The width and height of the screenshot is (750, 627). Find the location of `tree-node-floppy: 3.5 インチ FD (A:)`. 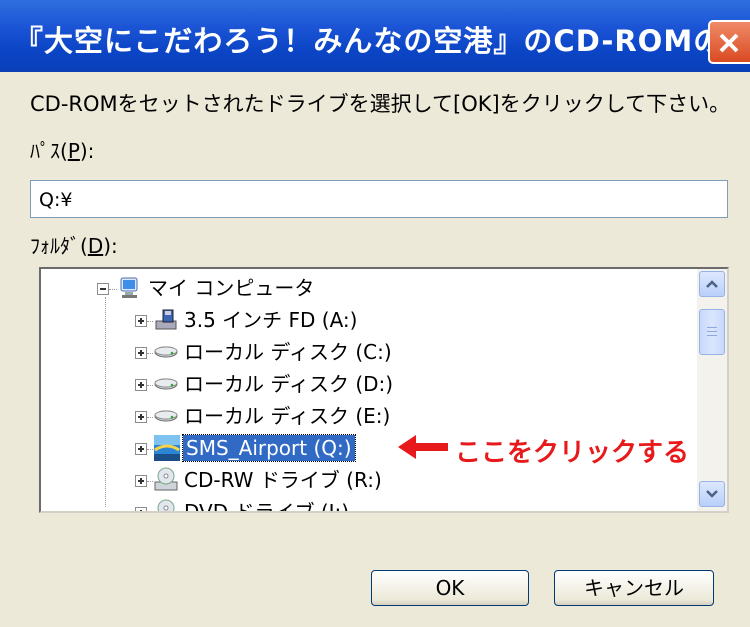

tree-node-floppy: 3.5 インチ FD (A:) is located at coordinates (366, 321).